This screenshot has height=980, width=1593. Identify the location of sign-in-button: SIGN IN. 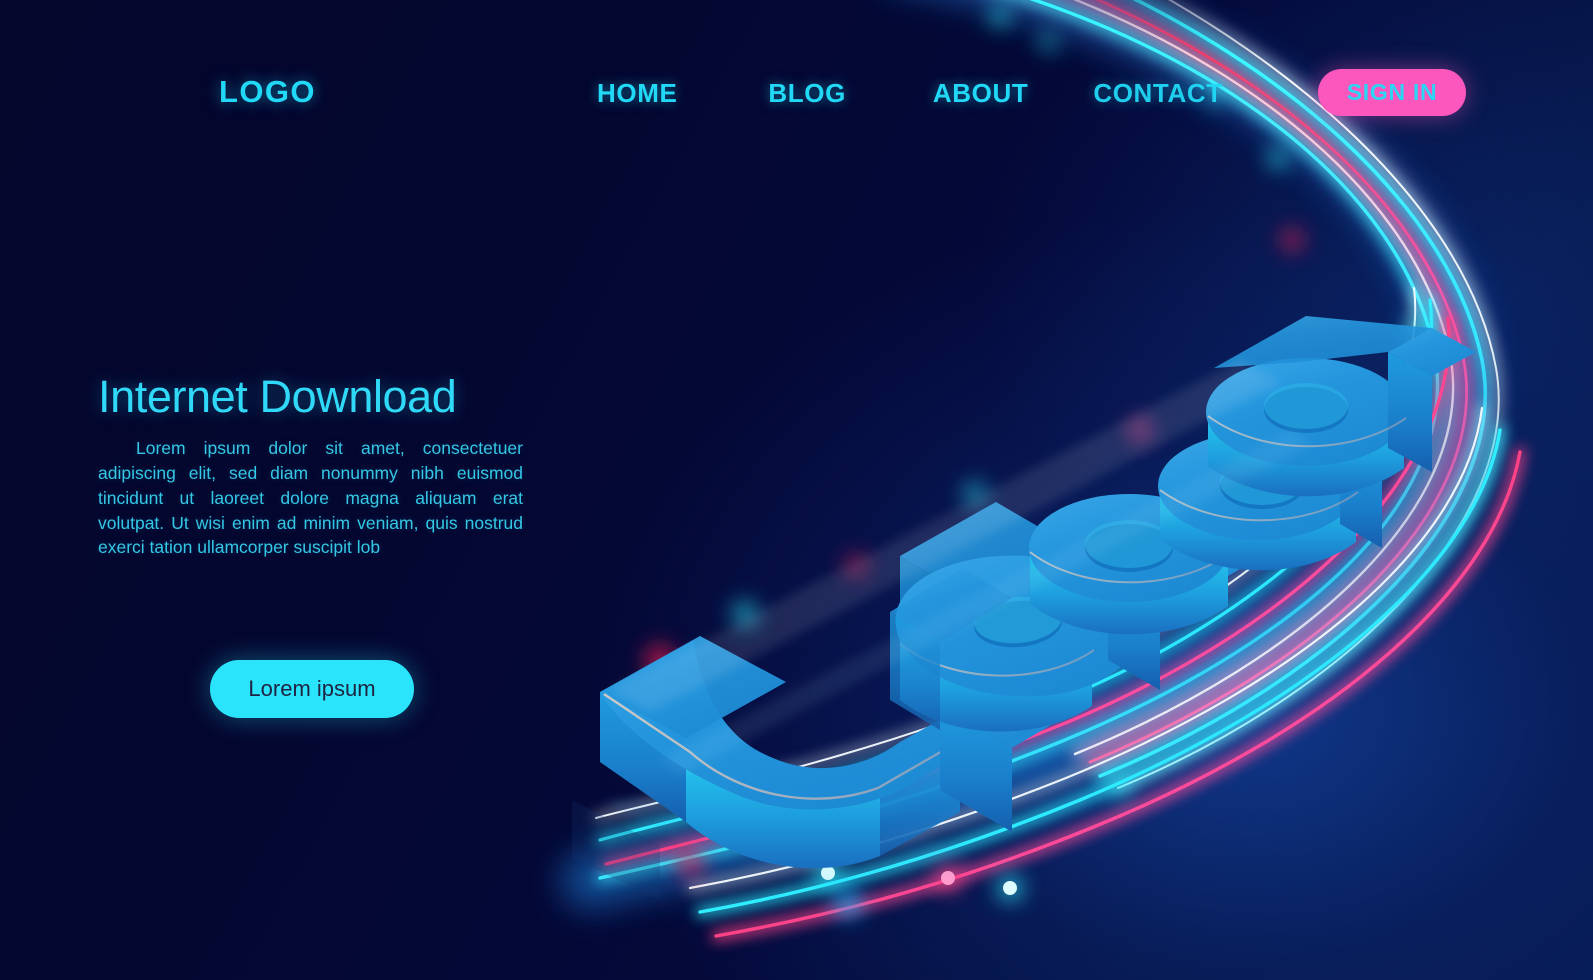
(1392, 92).